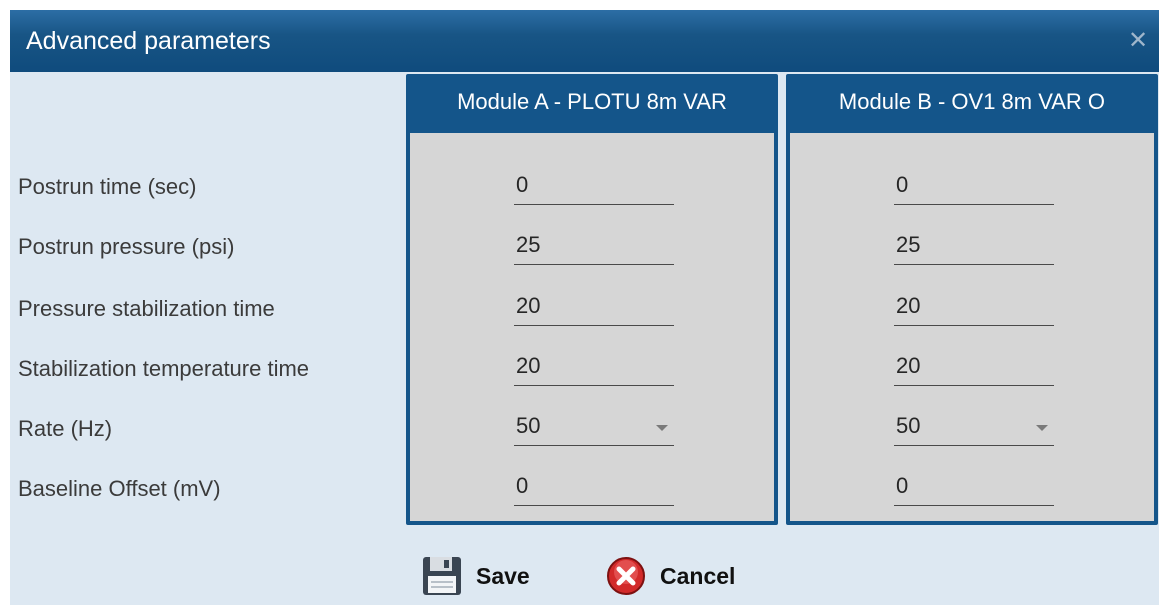 Image resolution: width=1159 pixels, height=605 pixels. What do you see at coordinates (972, 101) in the screenshot?
I see `module-b-header: Module B - OV1 8m VAR O` at bounding box center [972, 101].